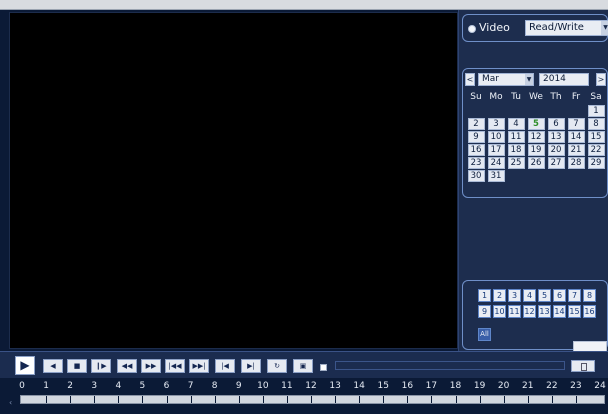 This screenshot has width=608, height=414. What do you see at coordinates (564, 79) in the screenshot?
I see `year-select: 2014` at bounding box center [564, 79].